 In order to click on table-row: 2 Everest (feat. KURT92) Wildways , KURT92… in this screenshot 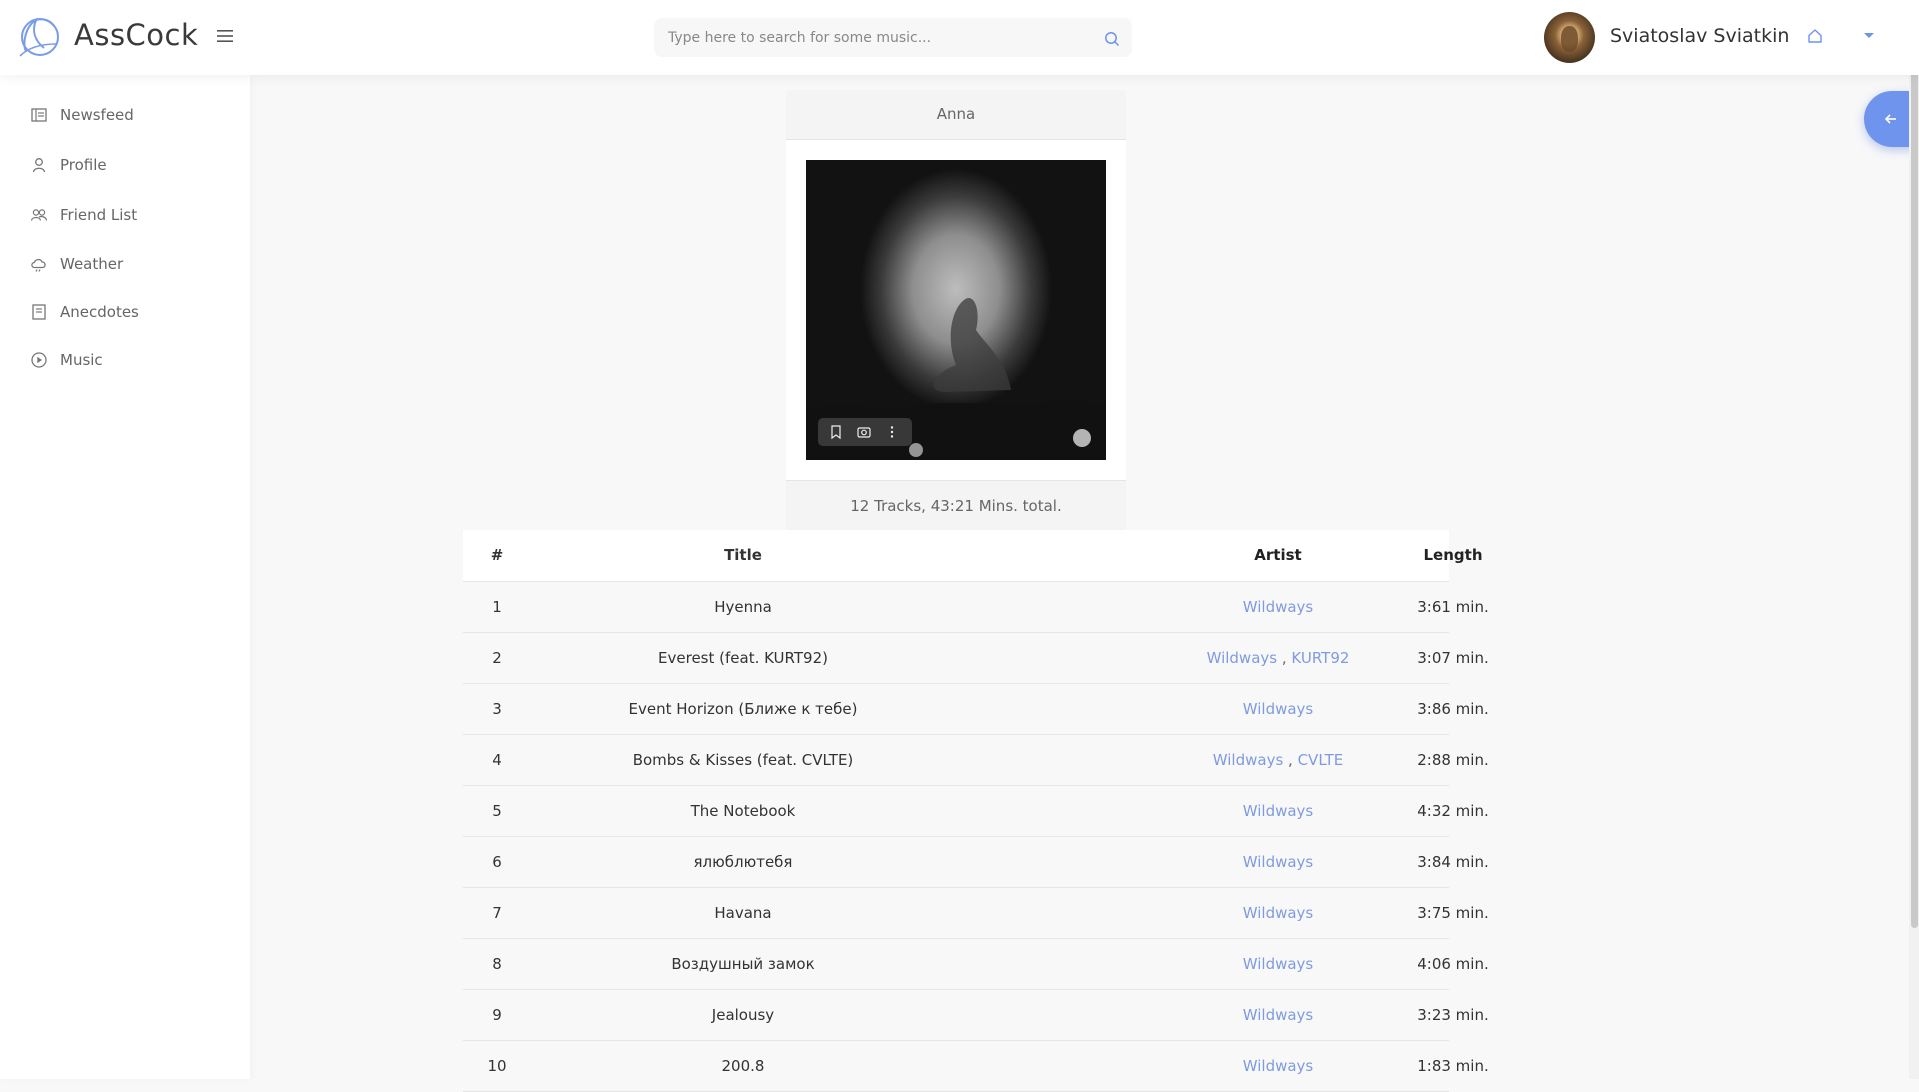, I will do `click(976, 658)`.